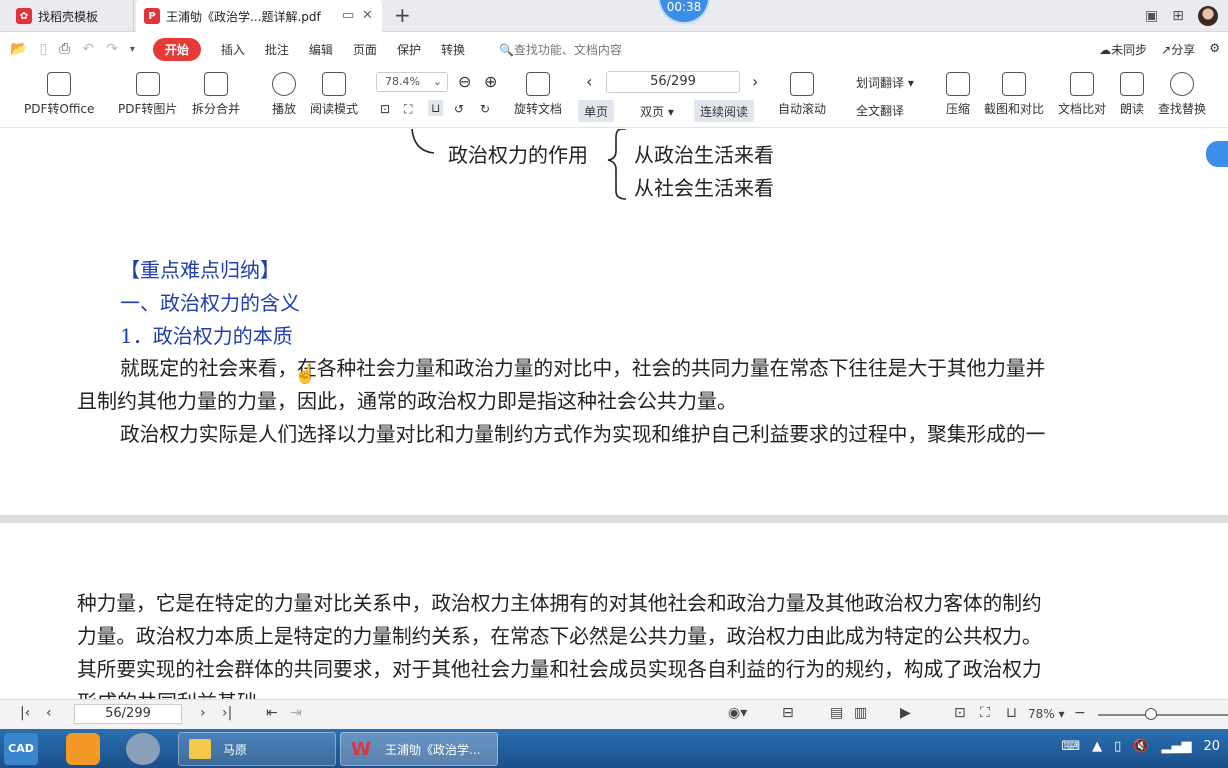 The height and width of the screenshot is (768, 1228). Describe the element at coordinates (737, 713) in the screenshot. I see `eye-protect-icon: ◉▾` at that location.